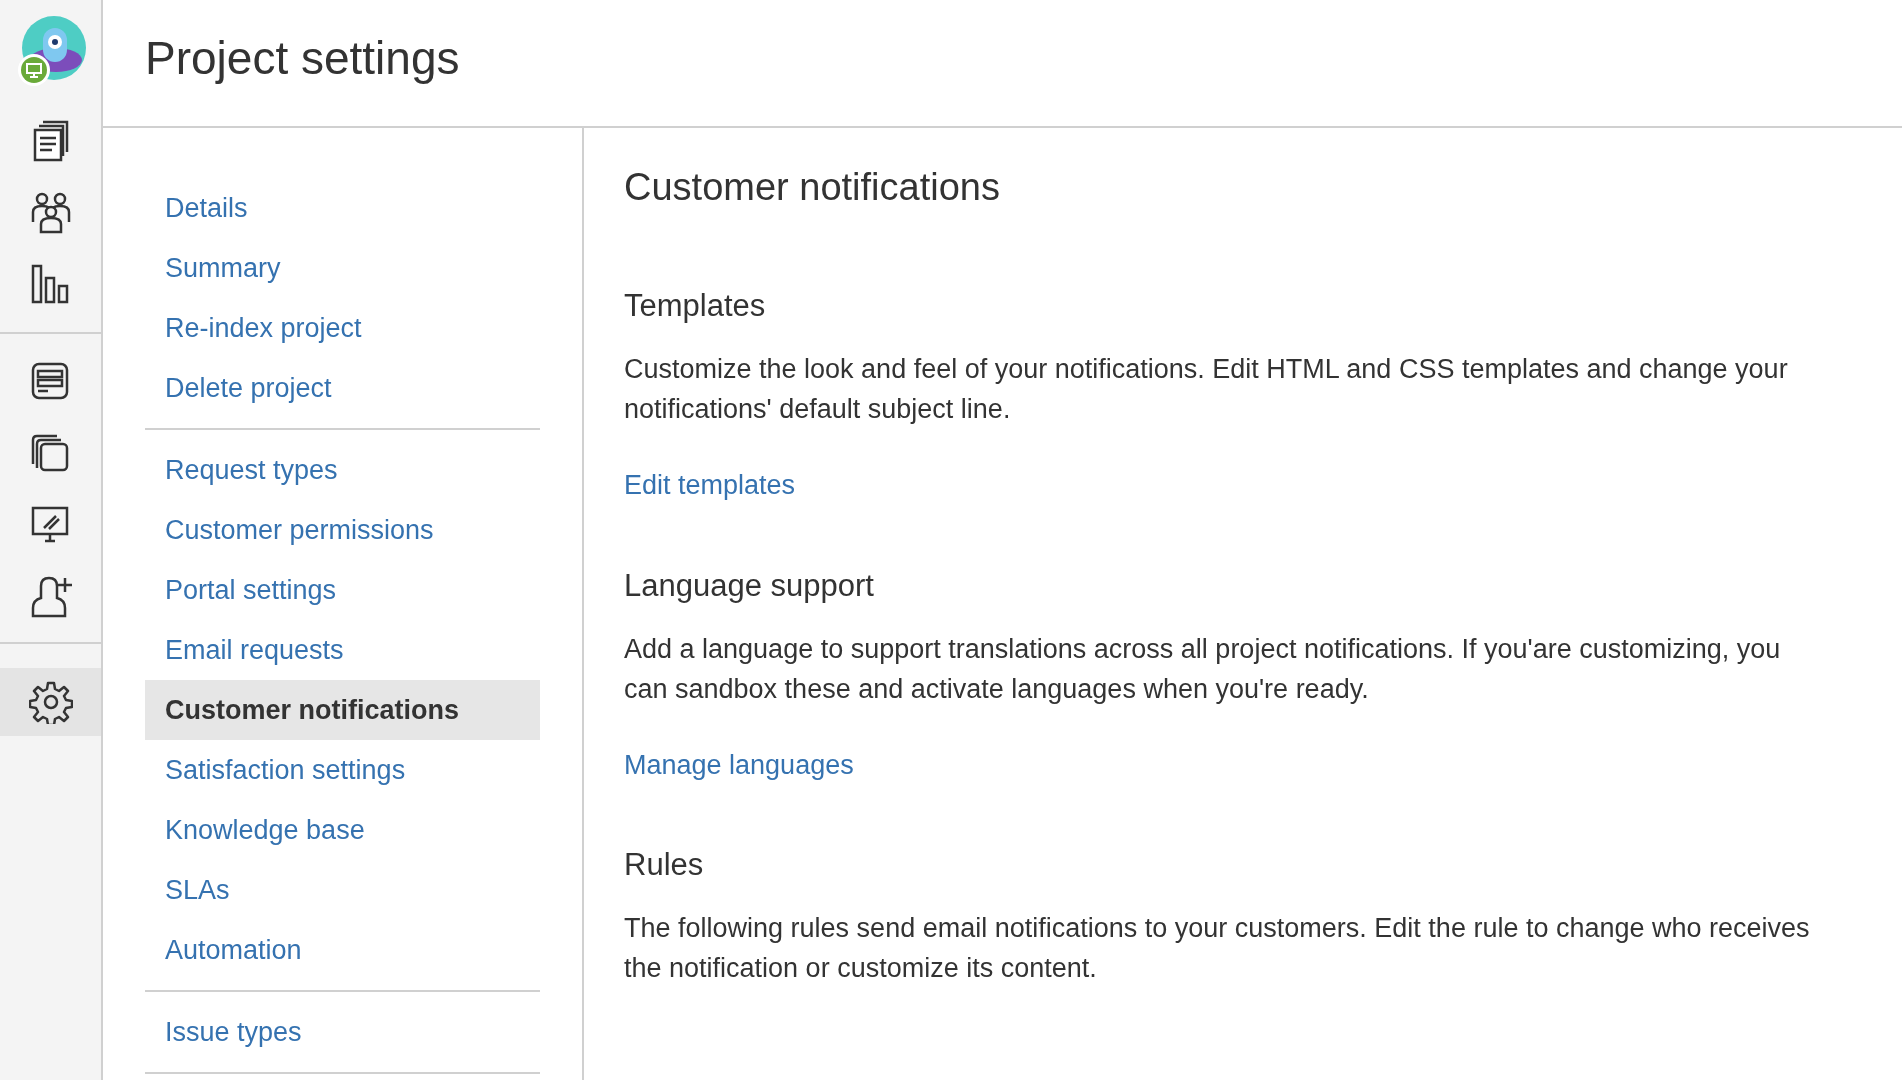  Describe the element at coordinates (812, 187) in the screenshot. I see `section-title: Customer notifications` at that location.